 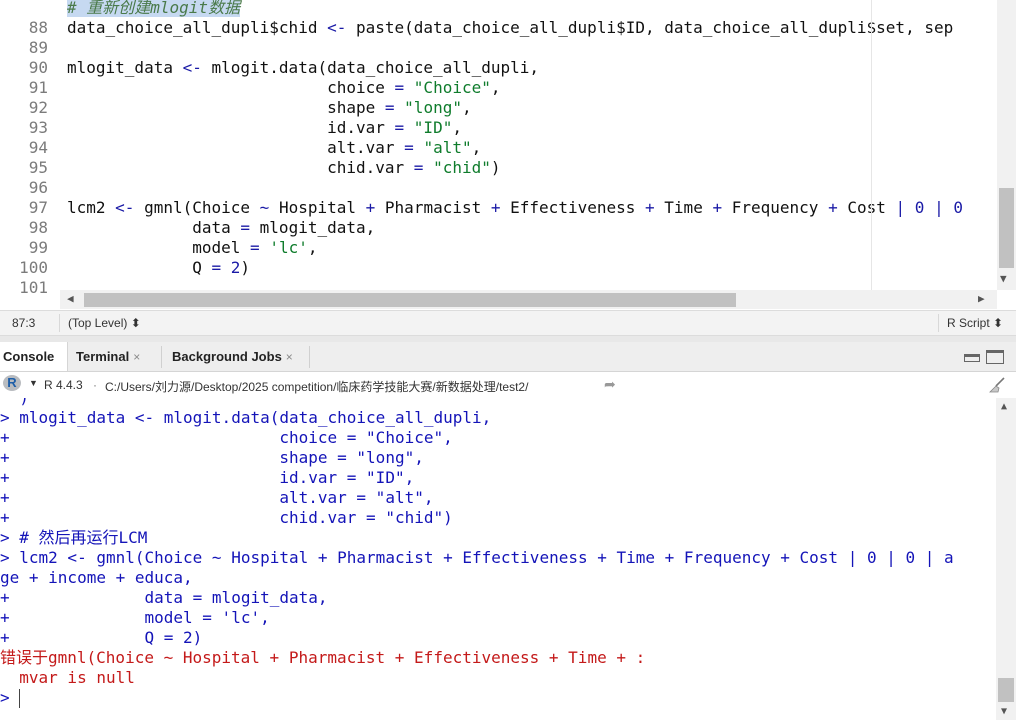 What do you see at coordinates (154, 9) in the screenshot?
I see `code-line: # 重新创建mlogit数据` at bounding box center [154, 9].